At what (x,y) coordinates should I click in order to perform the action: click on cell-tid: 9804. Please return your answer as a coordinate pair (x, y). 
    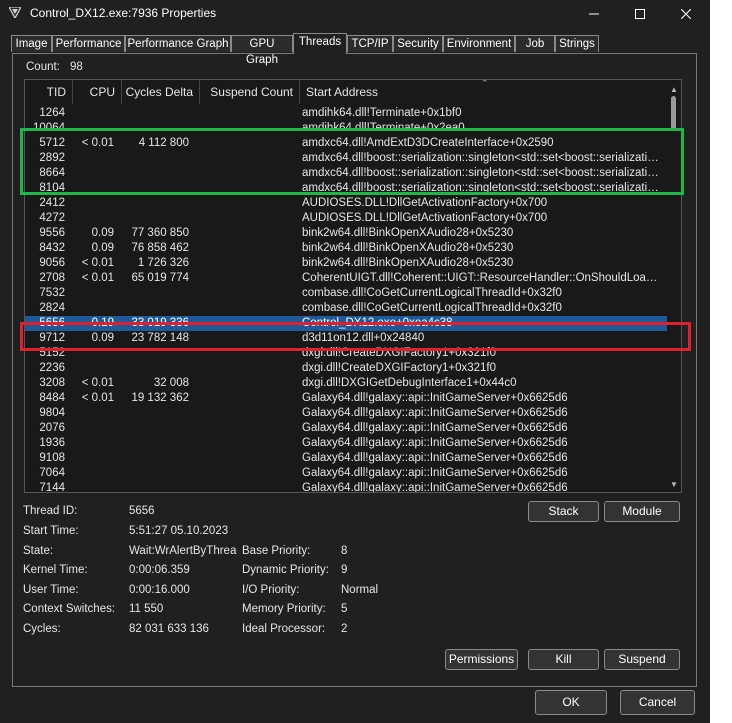
    Looking at the image, I should click on (52, 413).